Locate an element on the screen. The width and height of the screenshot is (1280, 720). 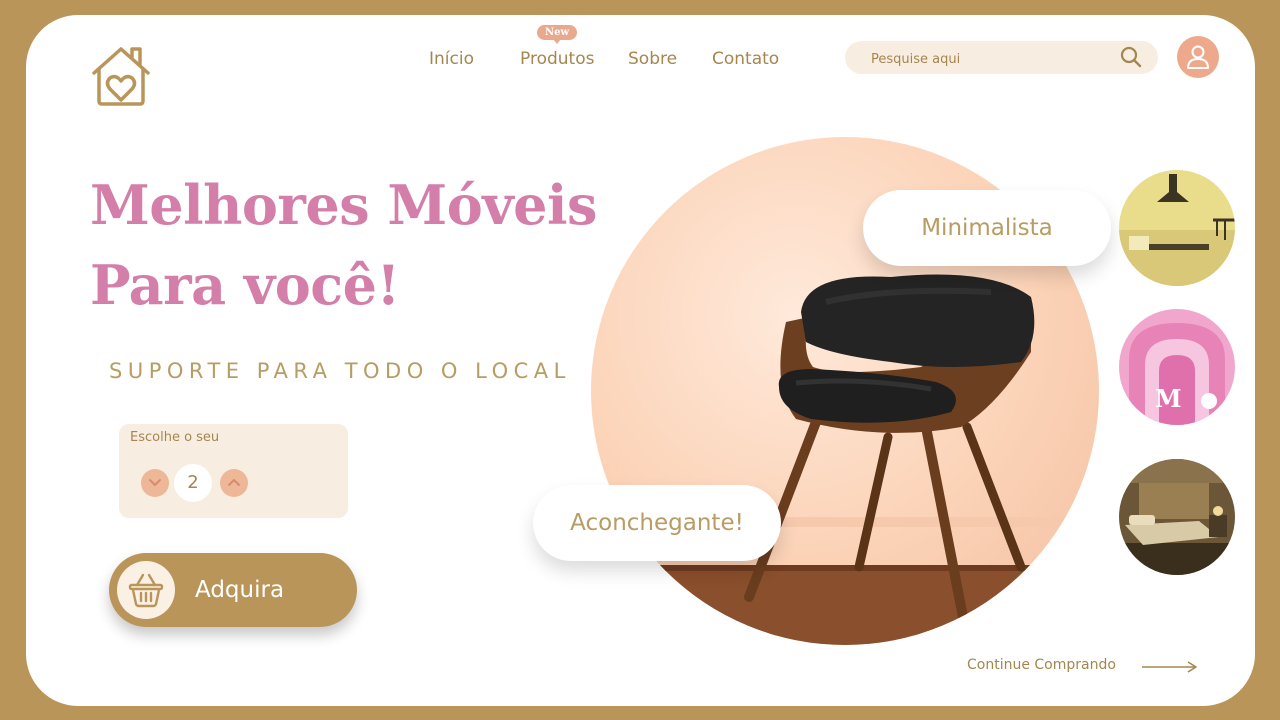
buy-button-label: Adquira is located at coordinates (240, 590).